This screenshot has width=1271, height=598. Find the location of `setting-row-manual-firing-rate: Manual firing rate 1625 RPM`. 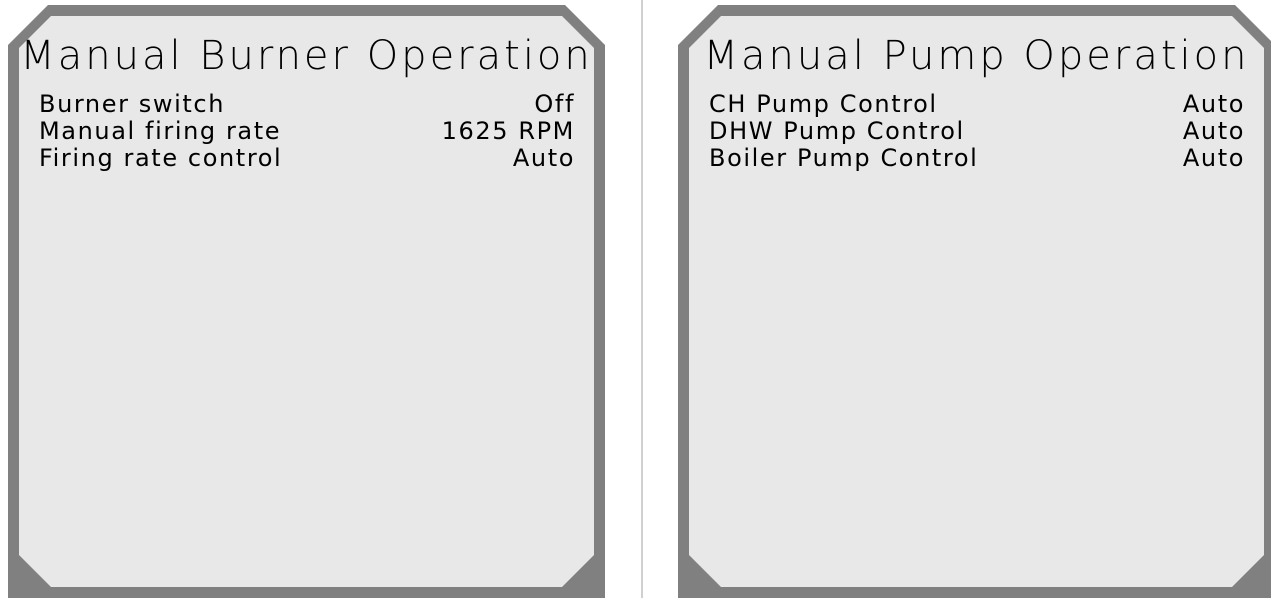

setting-row-manual-firing-rate: Manual firing rate 1625 RPM is located at coordinates (307, 131).